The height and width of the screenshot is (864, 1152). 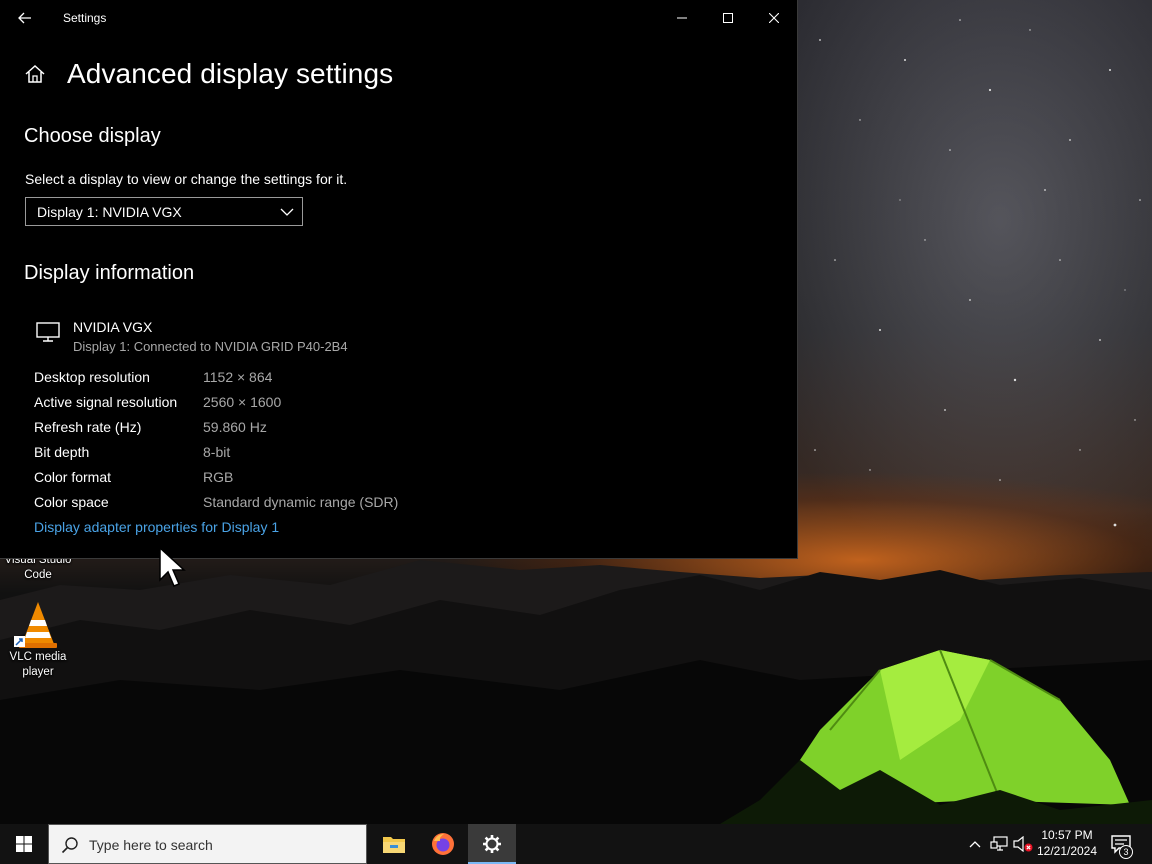 I want to click on desktop-icon-vlc: VLC media player, so click(x=38, y=640).